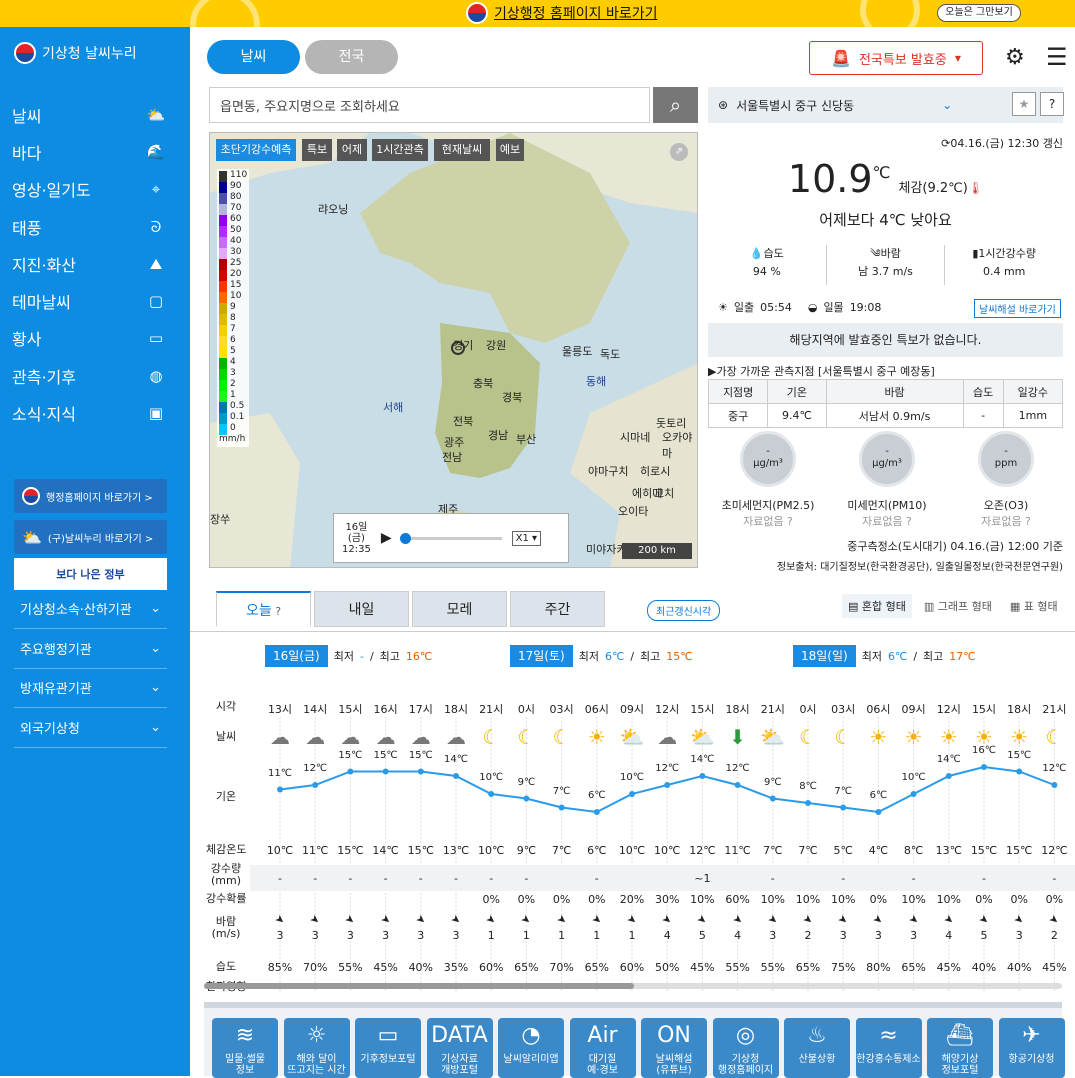 This screenshot has height=1078, width=1075. Describe the element at coordinates (400, 150) in the screenshot. I see `map-layer-button: 1시간관측` at that location.